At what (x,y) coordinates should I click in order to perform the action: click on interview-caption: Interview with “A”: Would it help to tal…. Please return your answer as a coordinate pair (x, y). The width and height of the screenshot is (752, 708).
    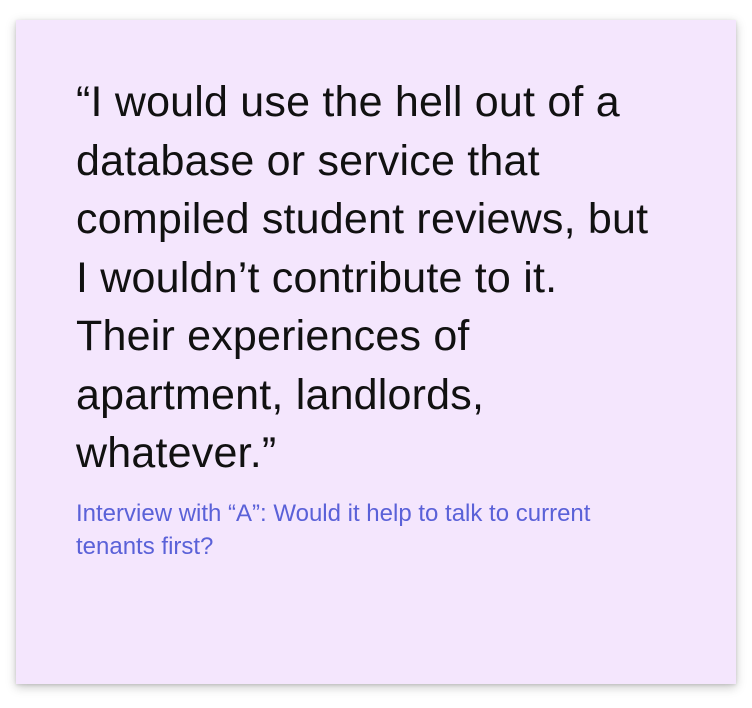
    Looking at the image, I should click on (333, 529).